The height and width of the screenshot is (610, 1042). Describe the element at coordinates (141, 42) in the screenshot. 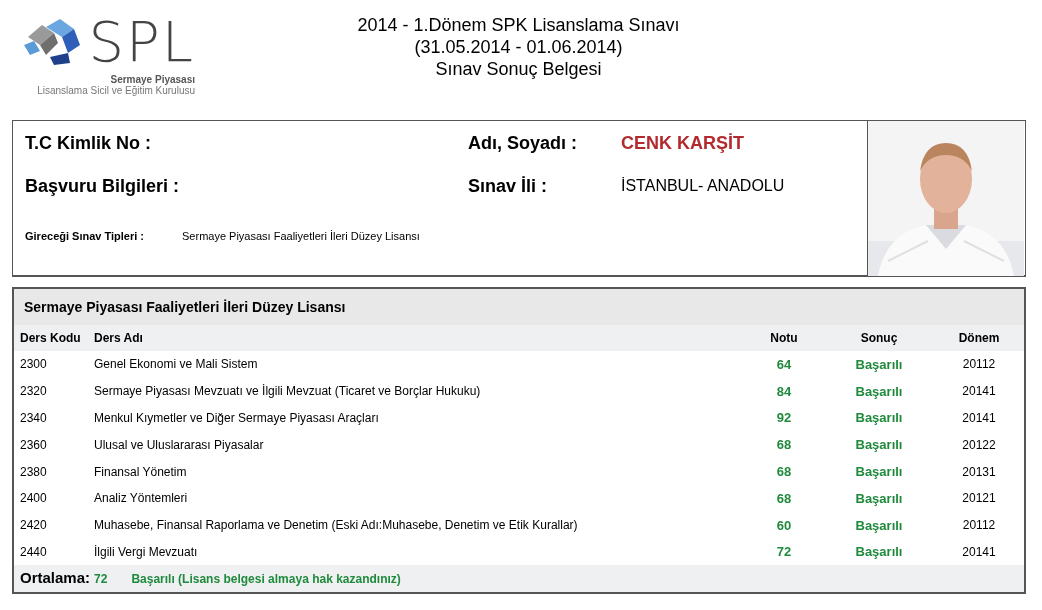

I see `logo-text: SPL` at that location.